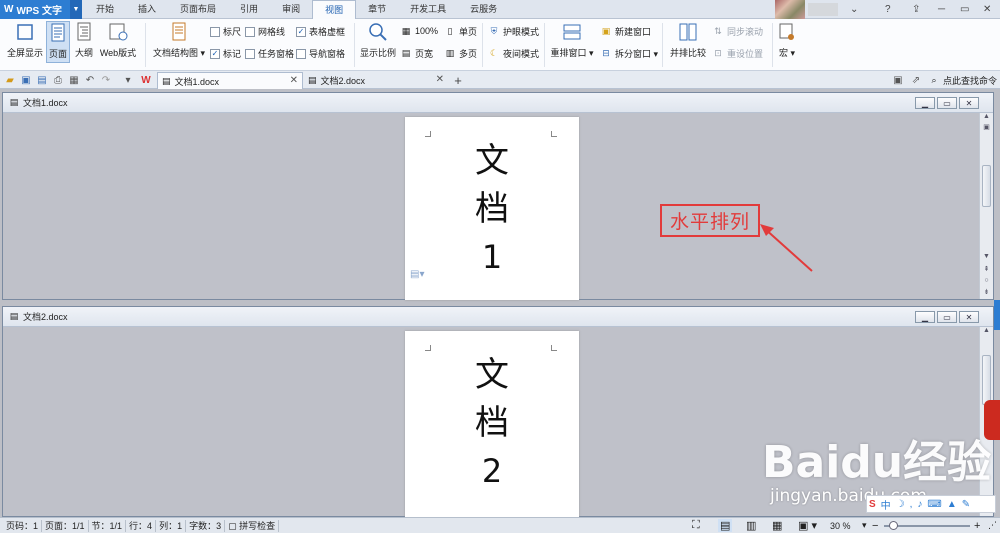 The width and height of the screenshot is (1000, 533). I want to click on doc-tab-1: ▤ 文档1.docx ✕, so click(230, 80).